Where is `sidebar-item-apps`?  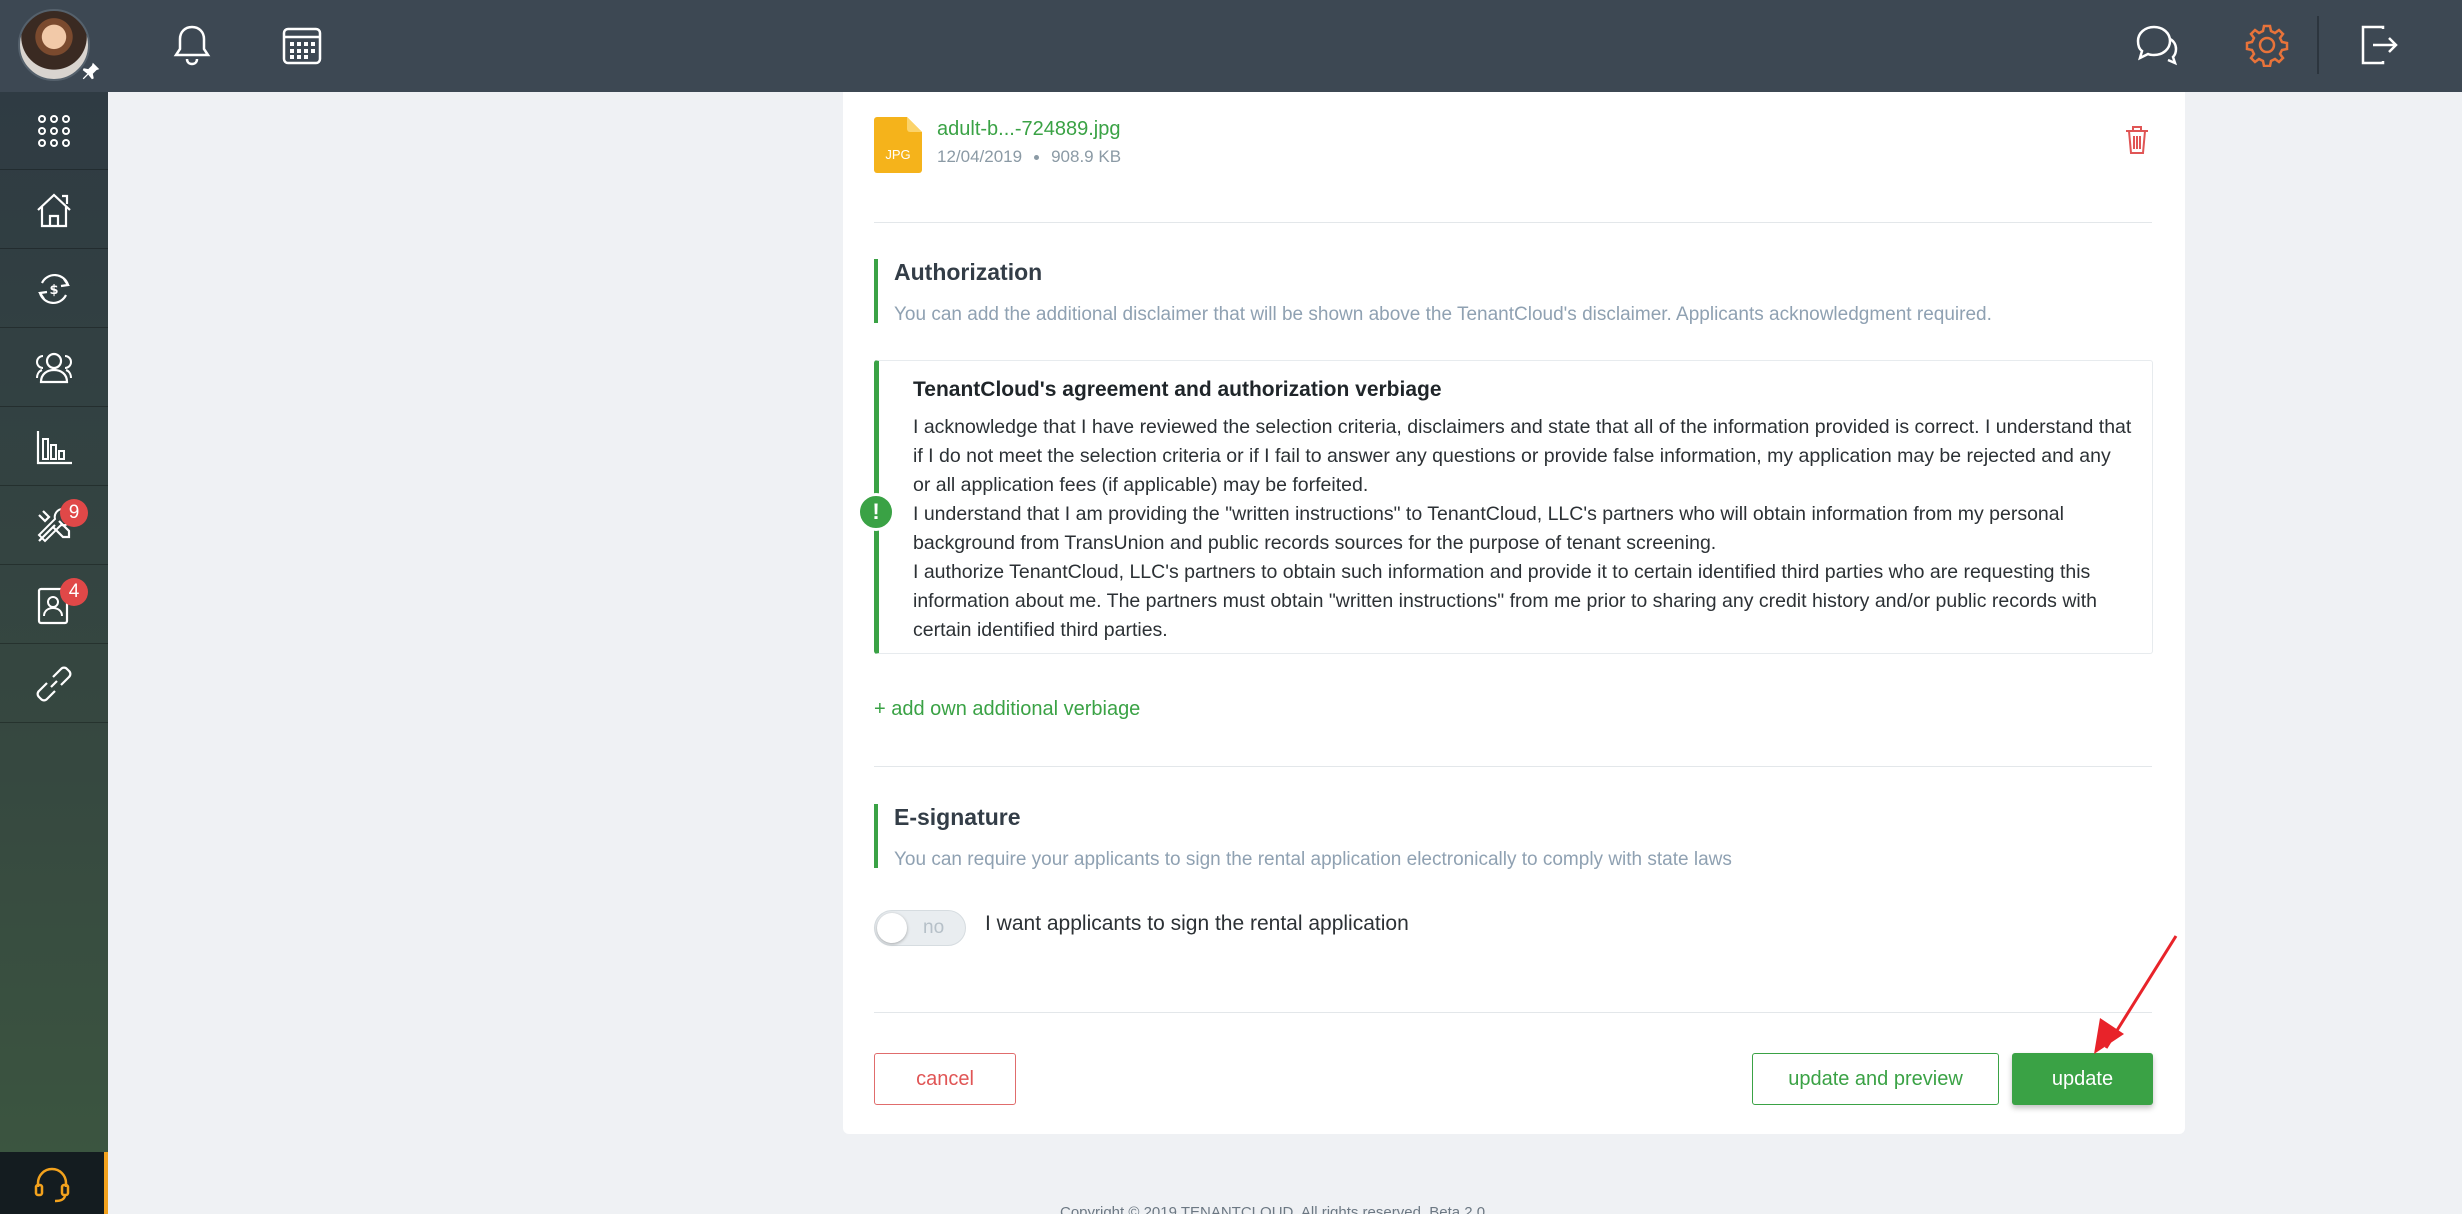 sidebar-item-apps is located at coordinates (54, 131).